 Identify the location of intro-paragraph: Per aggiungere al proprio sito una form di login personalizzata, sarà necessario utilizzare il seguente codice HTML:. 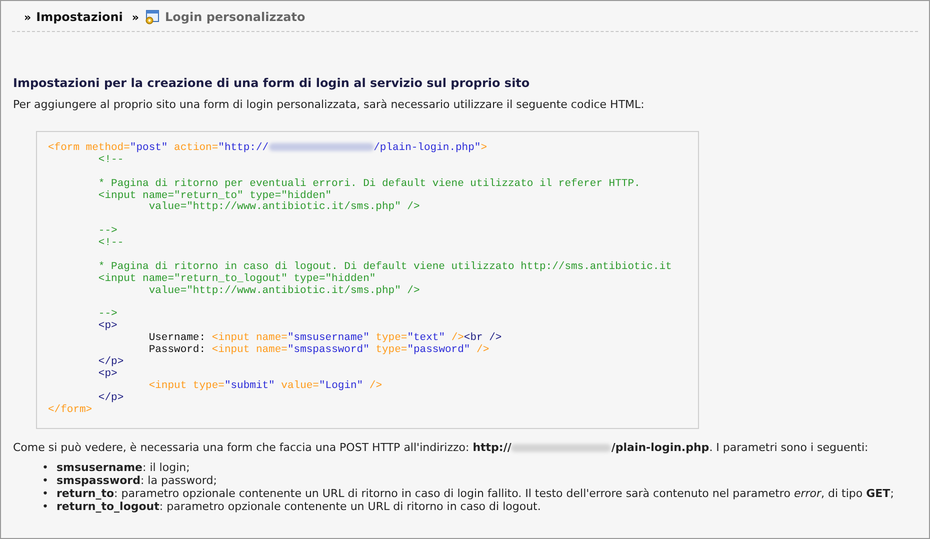
(329, 104).